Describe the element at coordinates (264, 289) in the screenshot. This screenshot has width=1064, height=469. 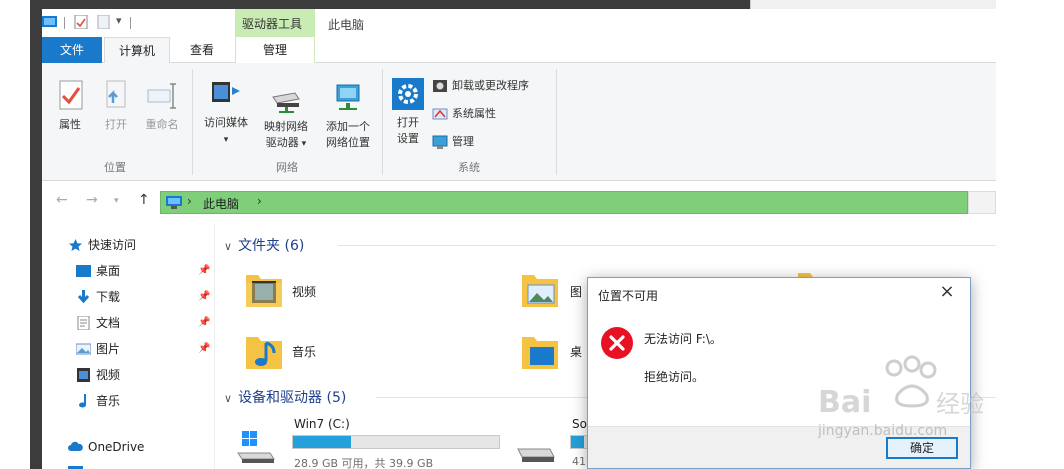
I see `folder-videos-icon` at that location.